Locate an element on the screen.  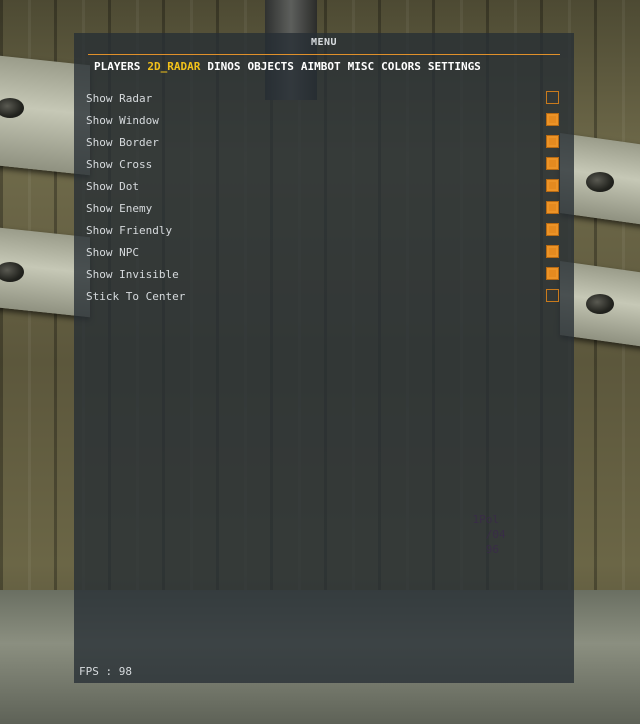
tab-settings: SETTINGS is located at coordinates (454, 66).